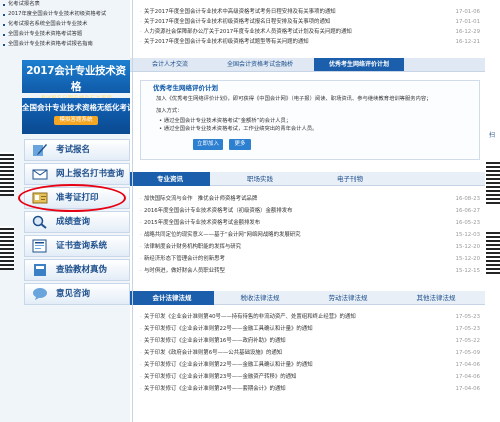  I want to click on nav-score-query: 成绩查询, so click(77, 222).